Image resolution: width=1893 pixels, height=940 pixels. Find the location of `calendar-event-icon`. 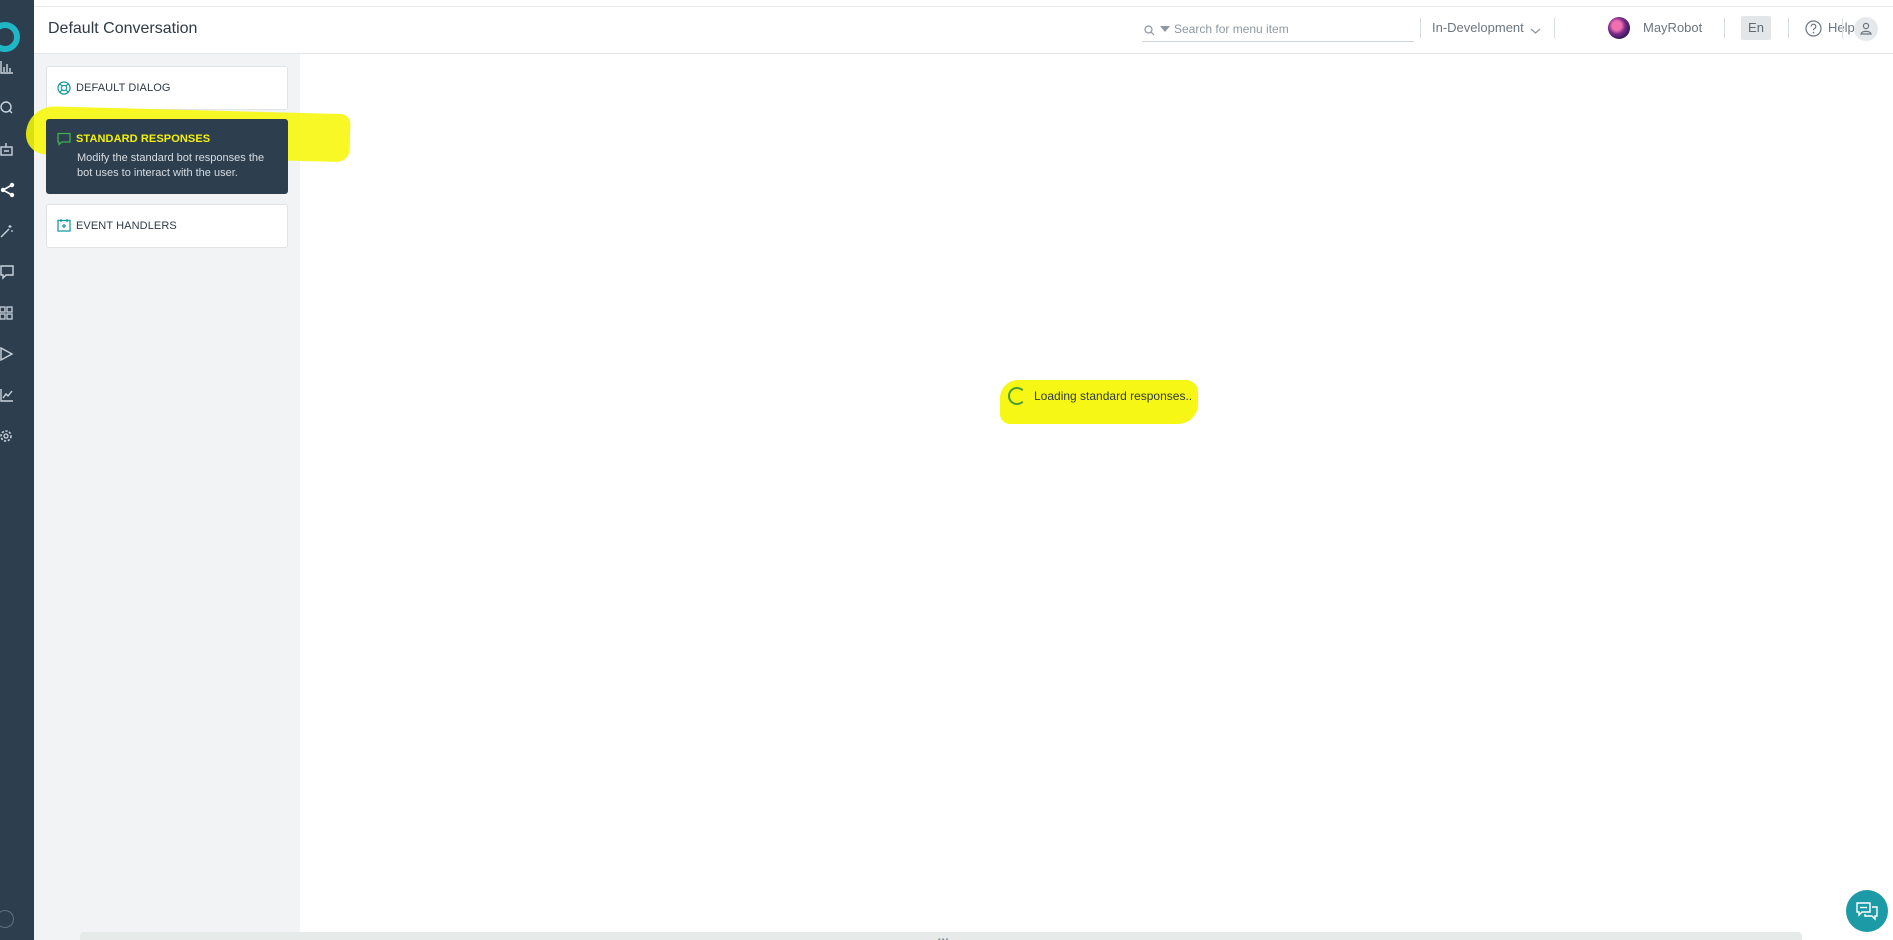

calendar-event-icon is located at coordinates (64, 227).